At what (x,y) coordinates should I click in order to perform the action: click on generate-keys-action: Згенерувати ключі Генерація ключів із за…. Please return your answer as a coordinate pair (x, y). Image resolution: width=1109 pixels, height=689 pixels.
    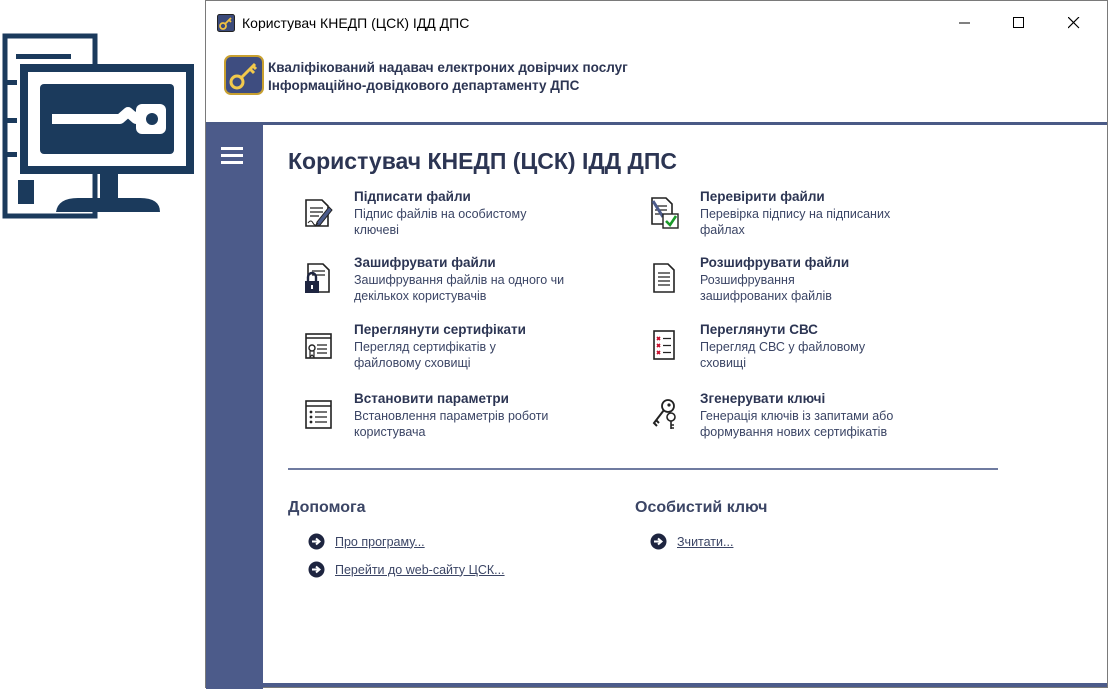
    Looking at the image, I should click on (802, 421).